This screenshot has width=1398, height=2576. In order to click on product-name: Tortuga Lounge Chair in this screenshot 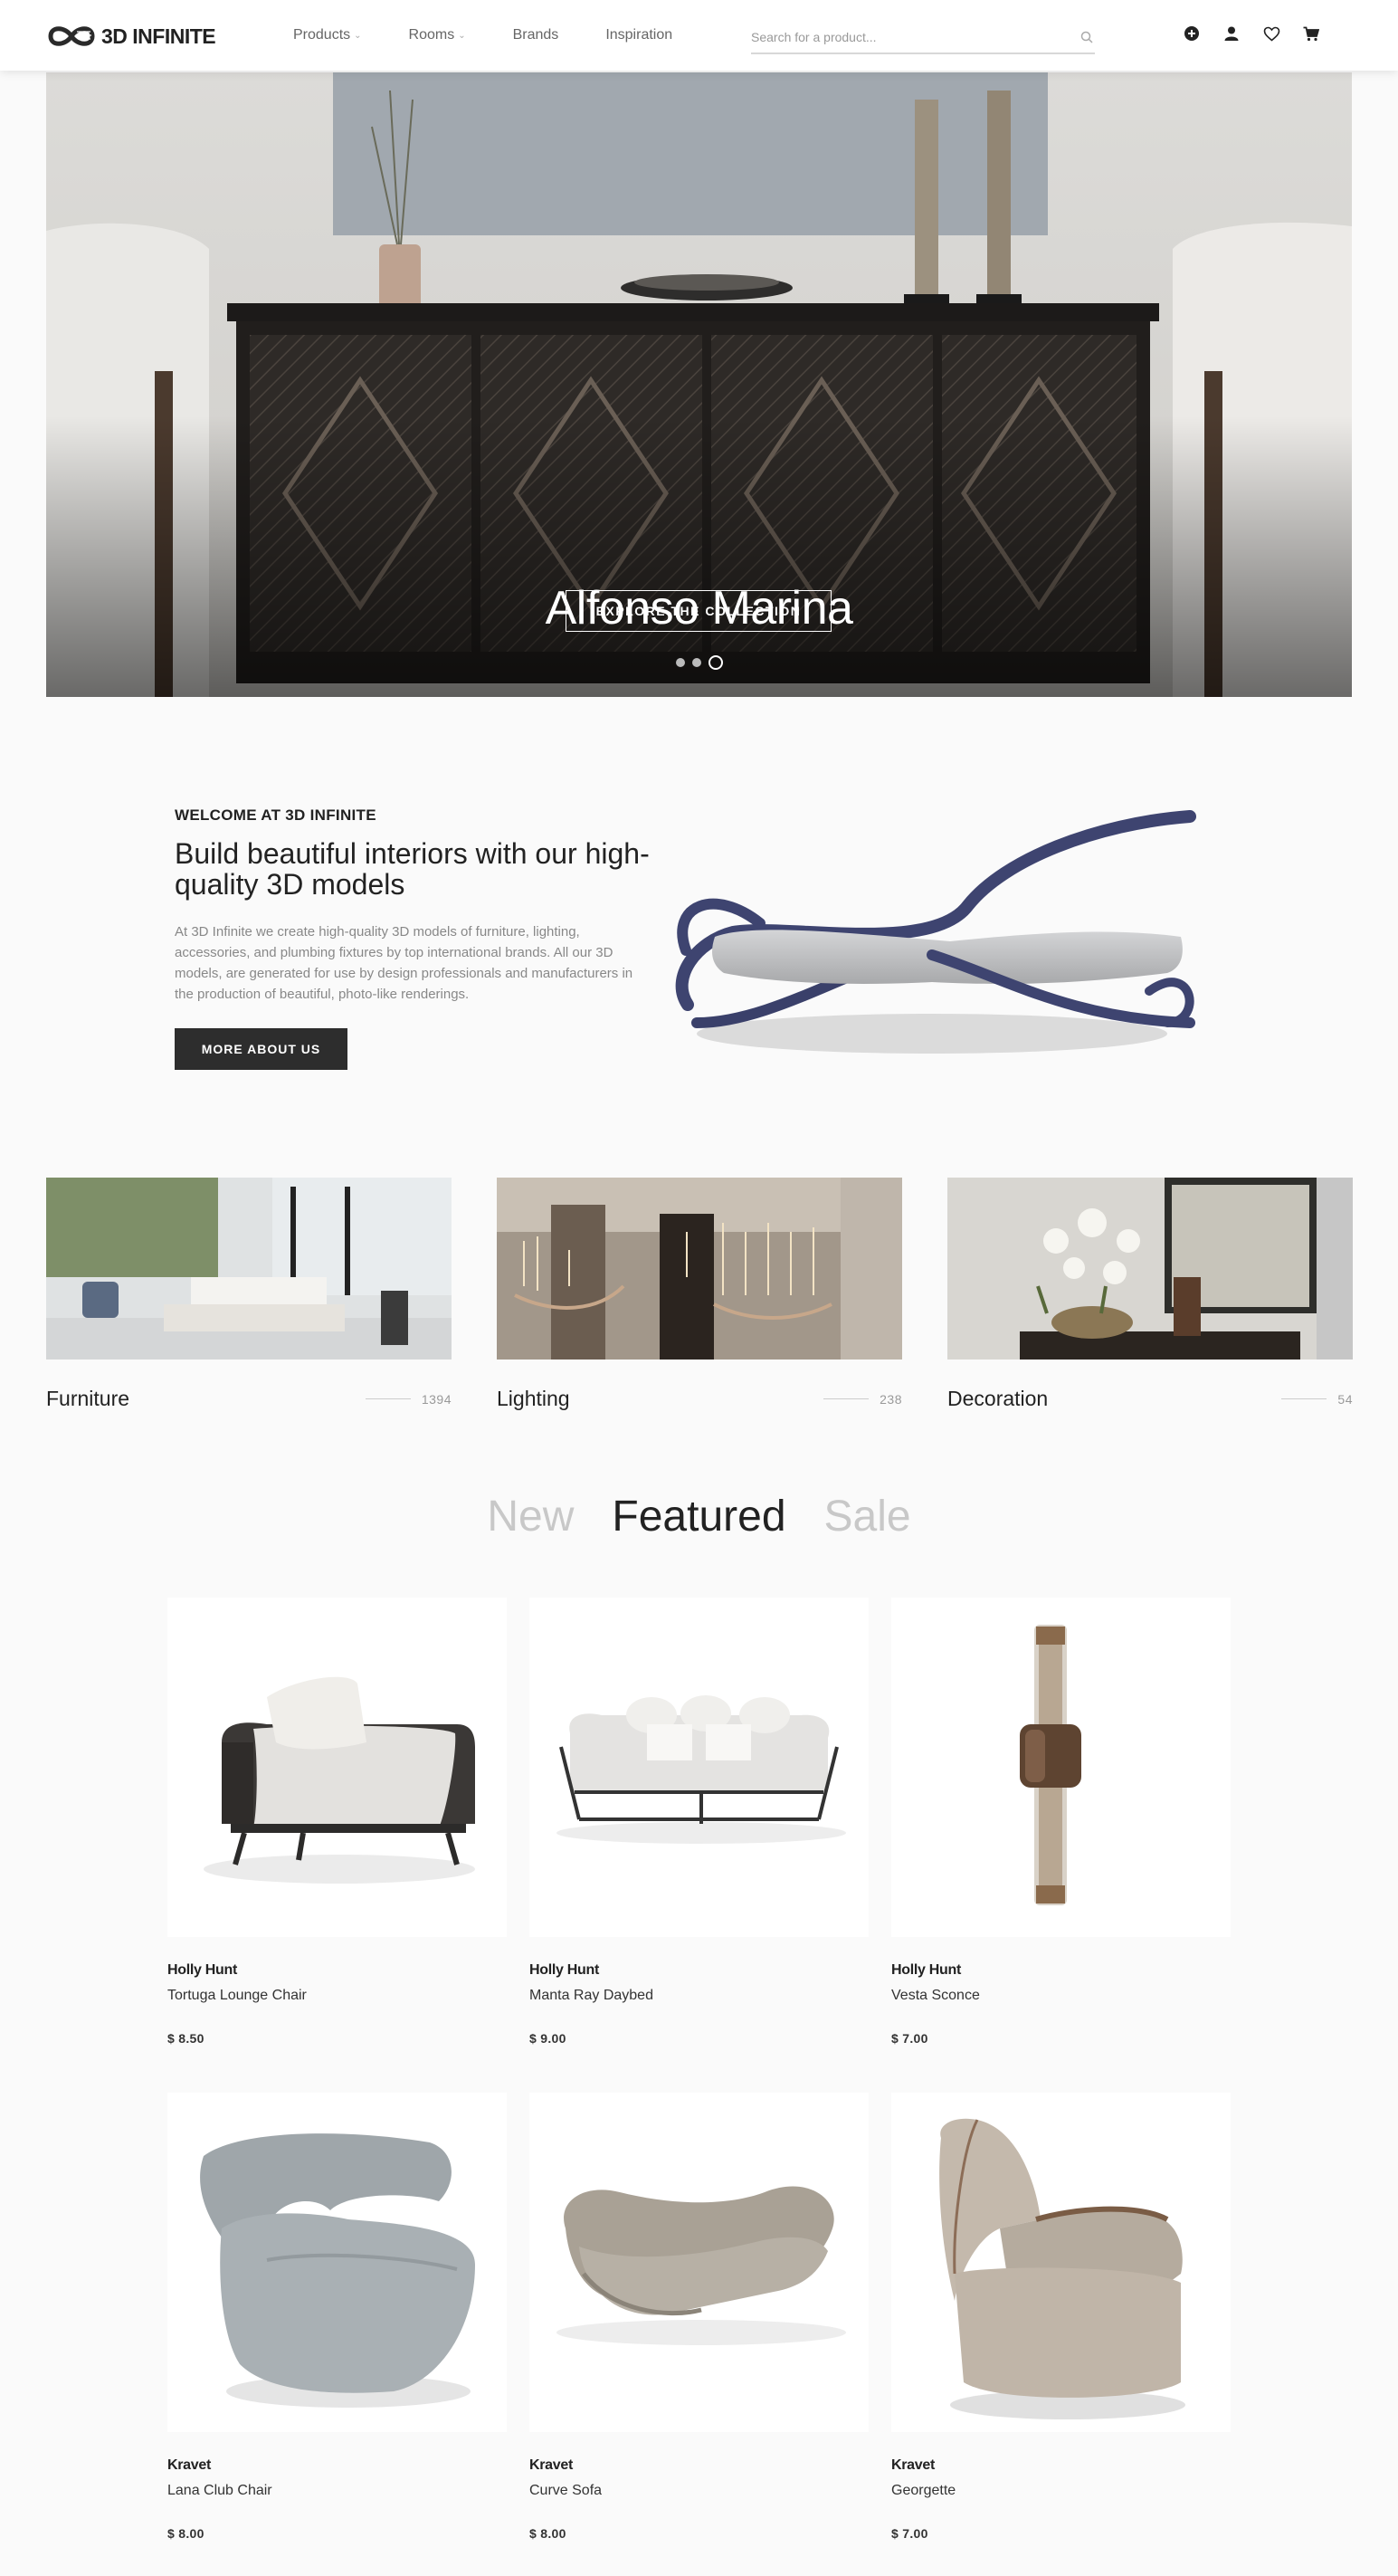, I will do `click(337, 1996)`.